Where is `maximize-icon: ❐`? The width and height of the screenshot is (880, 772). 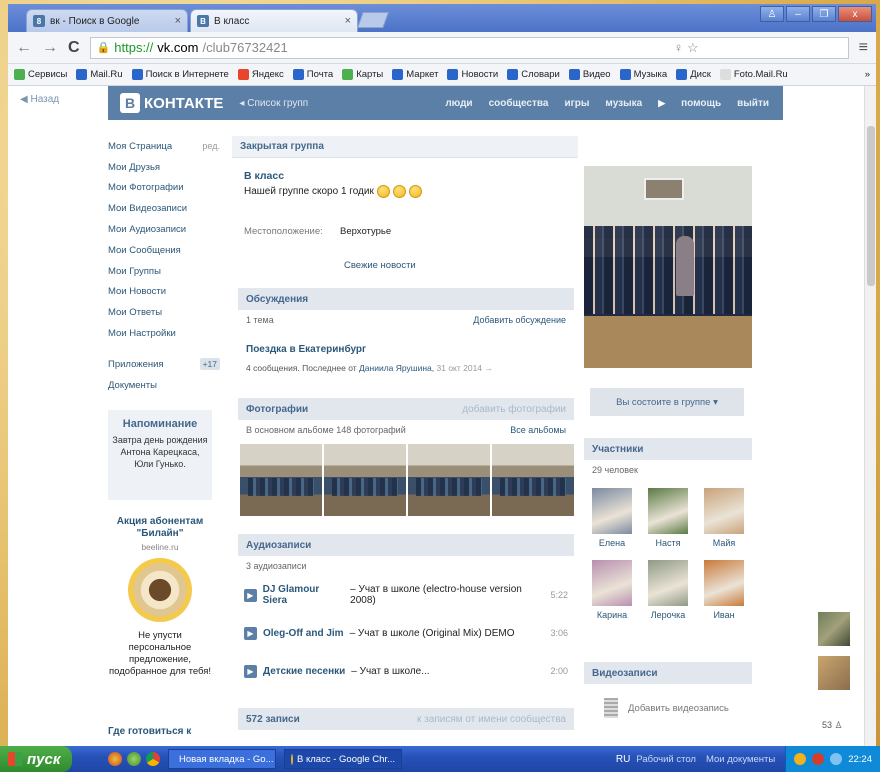
maximize-icon: ❐ is located at coordinates (824, 14).